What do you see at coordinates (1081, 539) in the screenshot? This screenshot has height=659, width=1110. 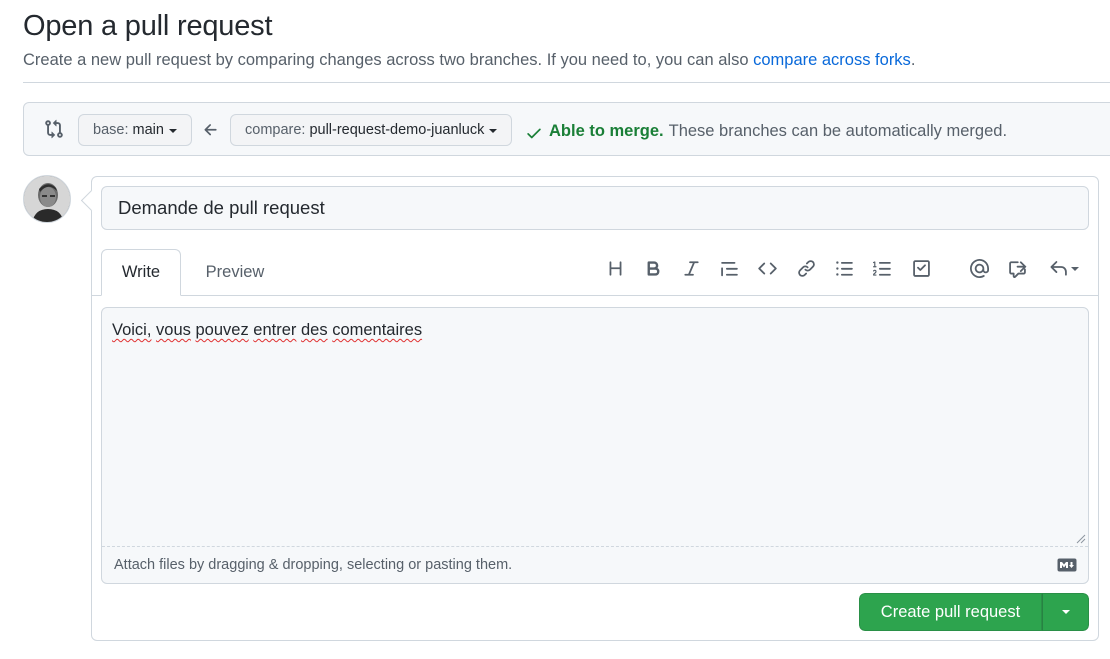 I see `resize-handle-icon` at bounding box center [1081, 539].